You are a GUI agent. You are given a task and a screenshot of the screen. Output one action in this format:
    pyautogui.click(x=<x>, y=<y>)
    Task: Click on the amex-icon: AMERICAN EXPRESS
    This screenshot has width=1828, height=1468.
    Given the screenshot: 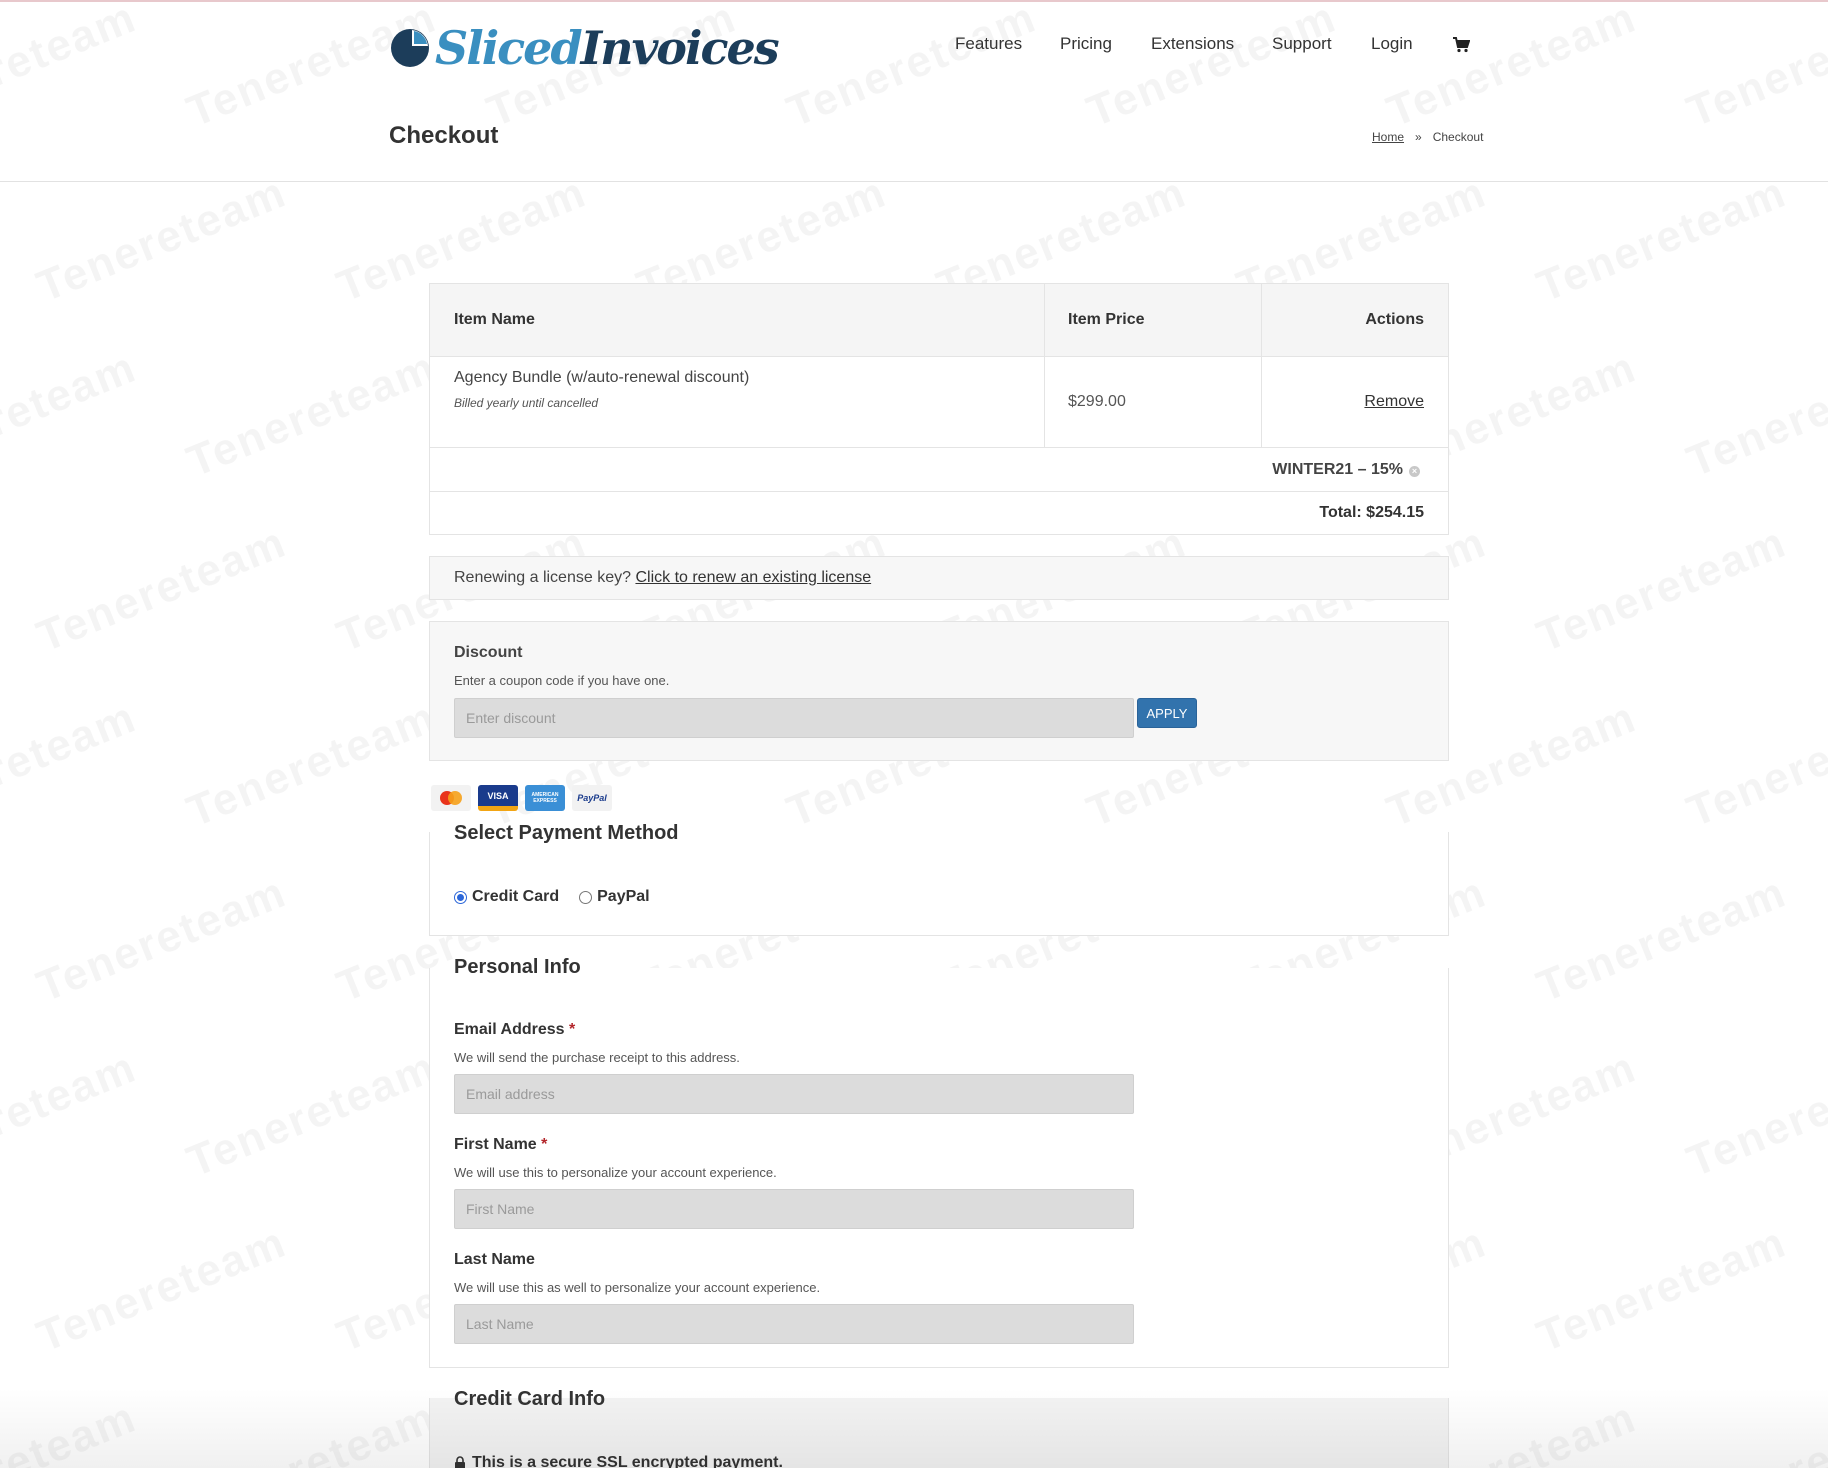 What is the action you would take?
    pyautogui.click(x=545, y=798)
    